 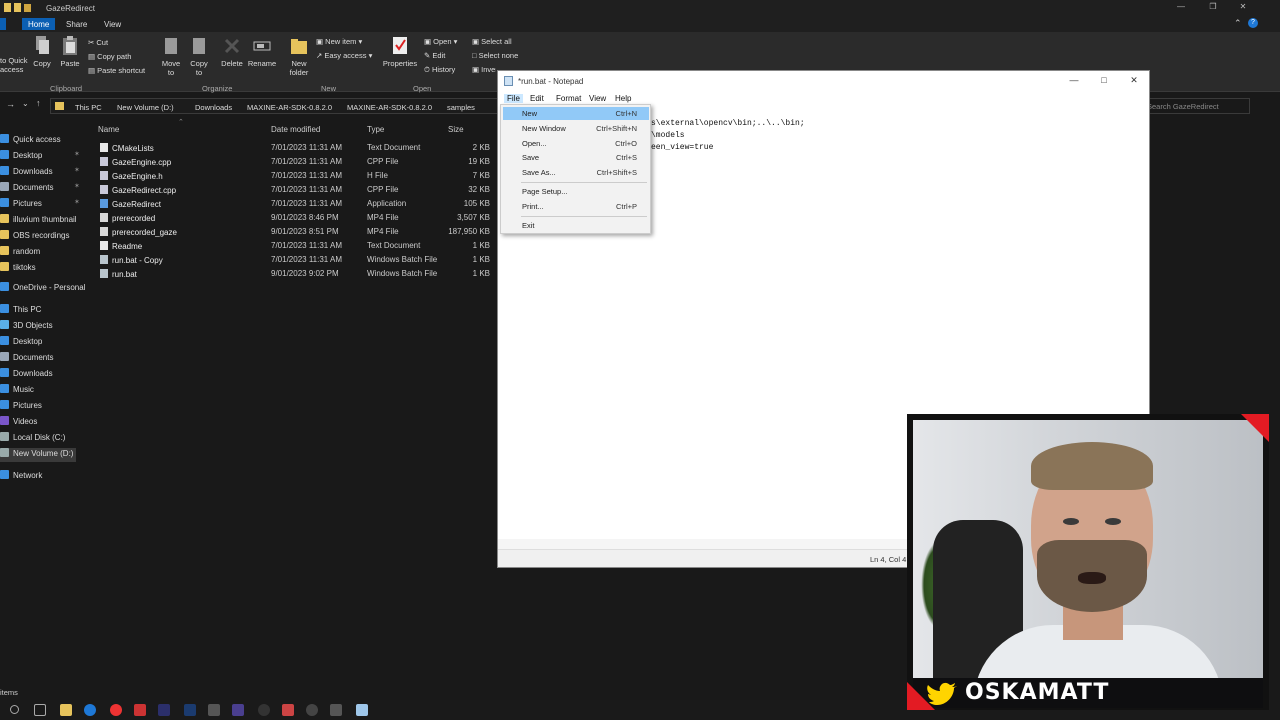 I want to click on open-button: ▣ Open ▾, so click(x=440, y=41).